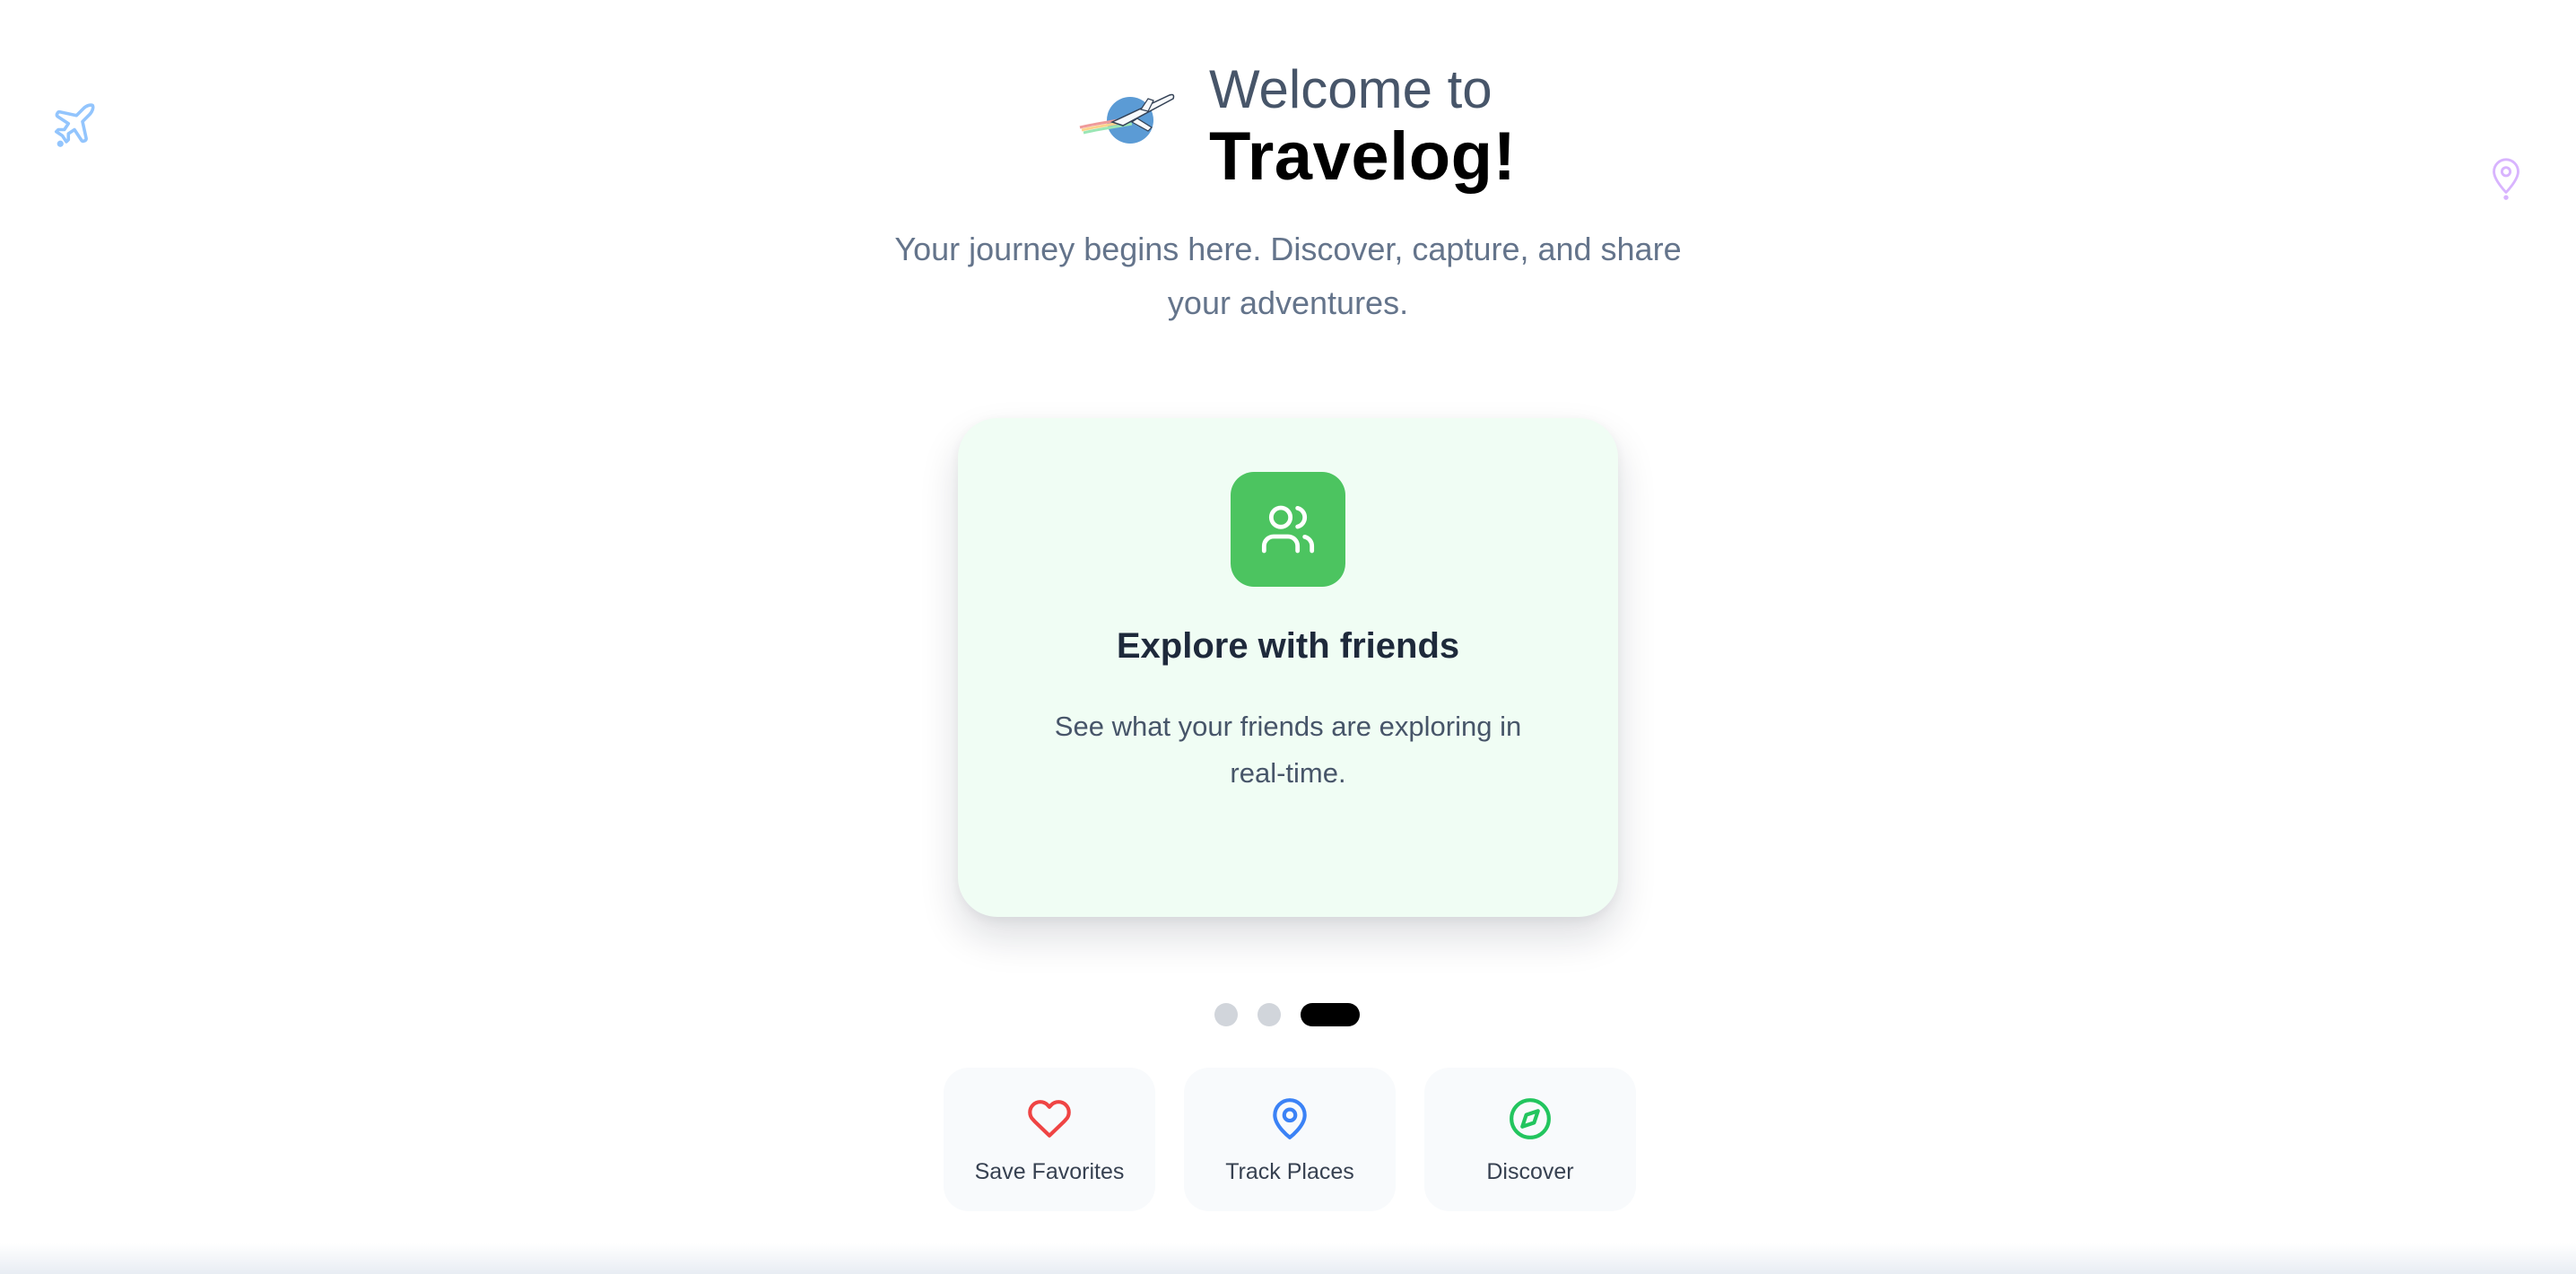 The image size is (2576, 1274). Describe the element at coordinates (1530, 1118) in the screenshot. I see `compass-icon` at that location.